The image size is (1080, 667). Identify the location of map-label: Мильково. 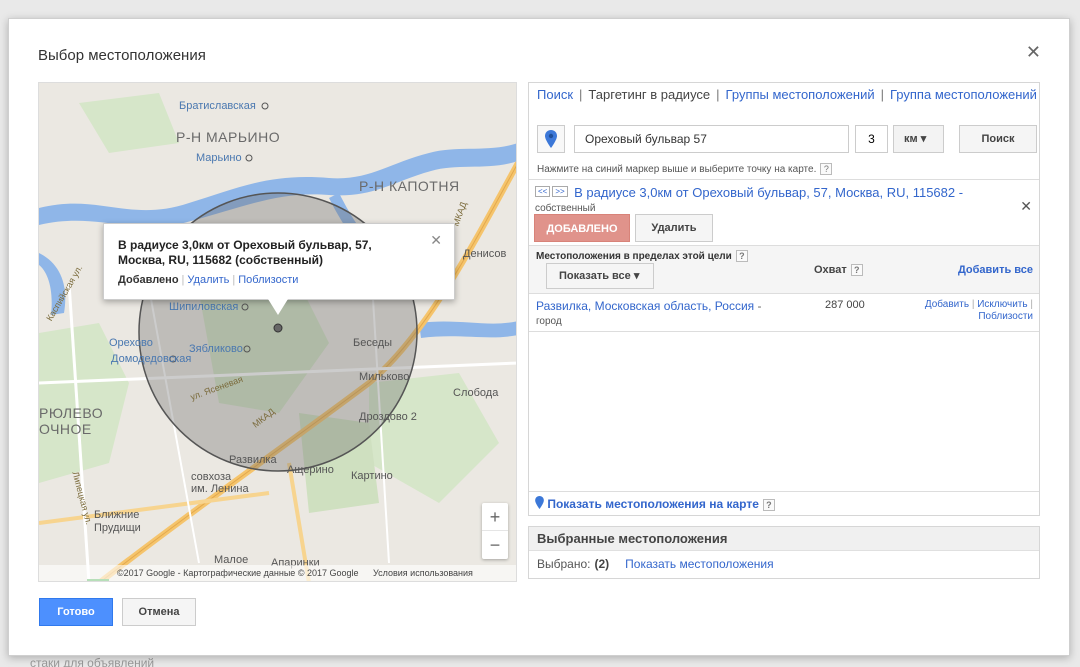
(384, 377).